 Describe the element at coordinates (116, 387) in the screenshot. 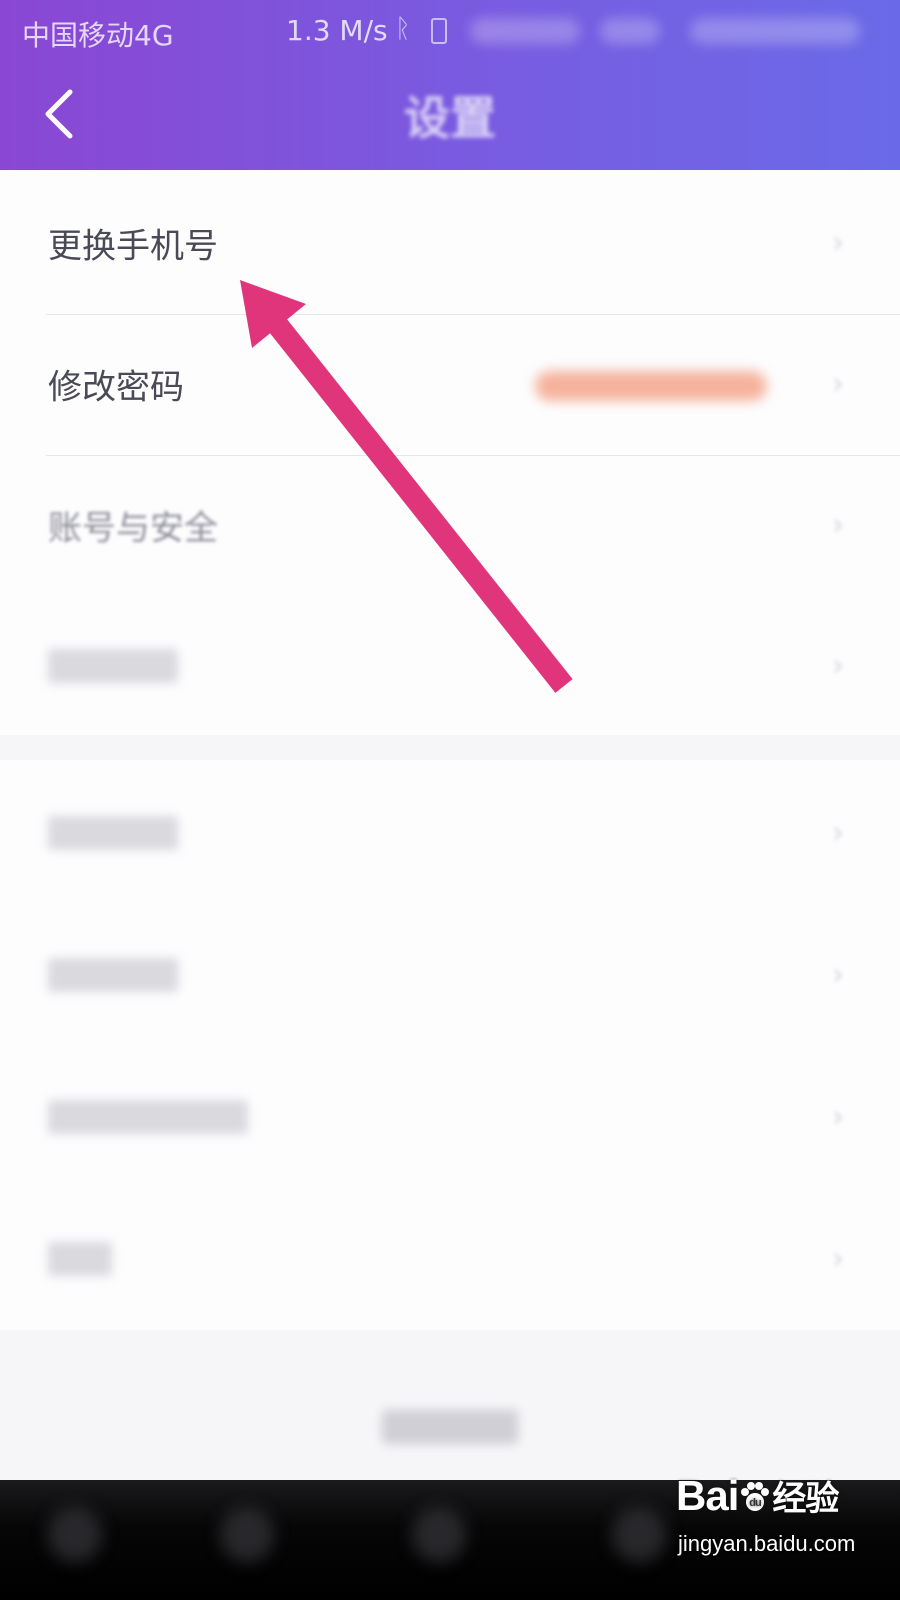

I see `setting-label: 修改密码` at that location.